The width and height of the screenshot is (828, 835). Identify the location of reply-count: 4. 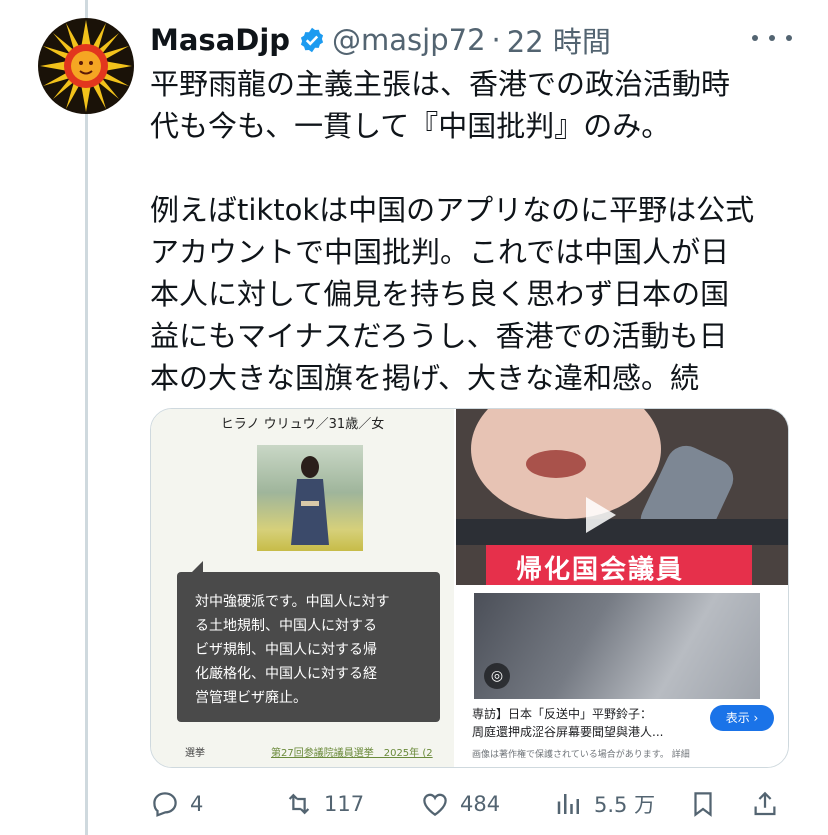
(197, 804).